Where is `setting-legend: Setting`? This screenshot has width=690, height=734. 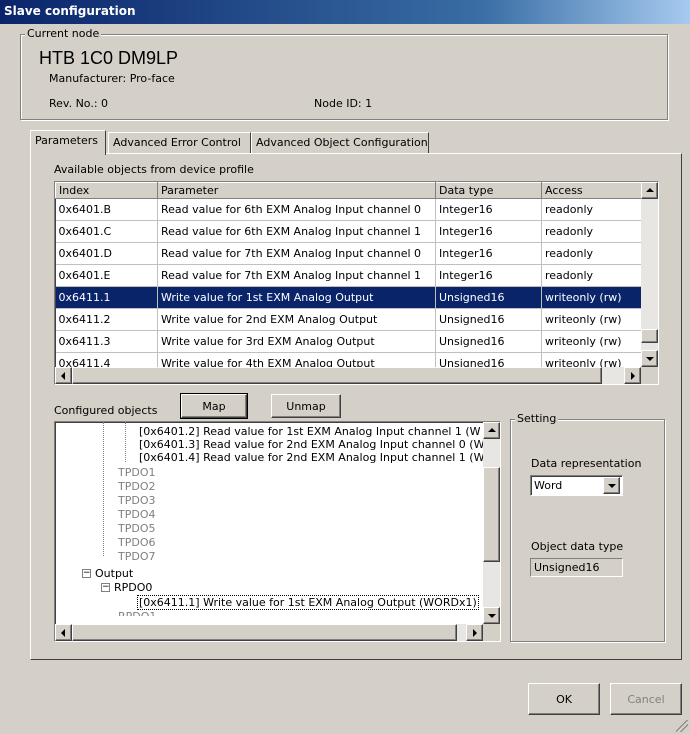 setting-legend: Setting is located at coordinates (537, 418).